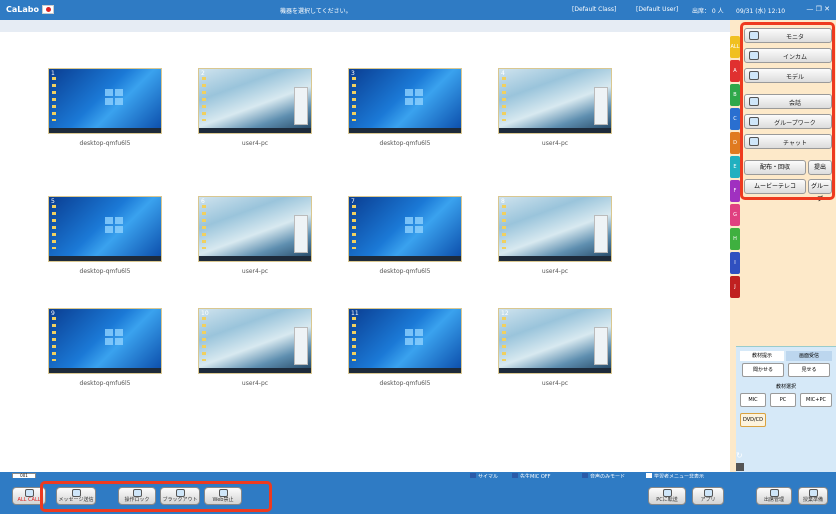 Image resolution: width=836 pixels, height=514 pixels. I want to click on material-select-label: 教材選択, so click(785, 387).